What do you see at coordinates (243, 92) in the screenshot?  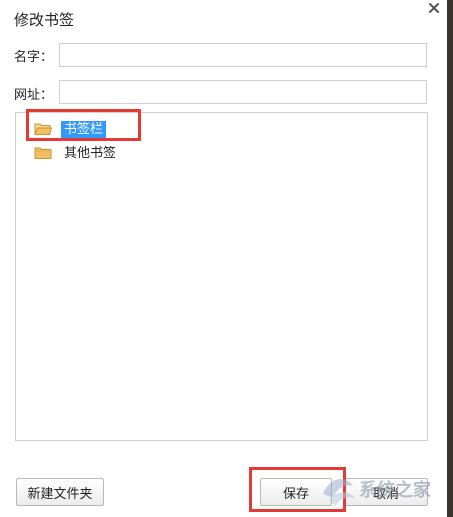 I see `url-input` at bounding box center [243, 92].